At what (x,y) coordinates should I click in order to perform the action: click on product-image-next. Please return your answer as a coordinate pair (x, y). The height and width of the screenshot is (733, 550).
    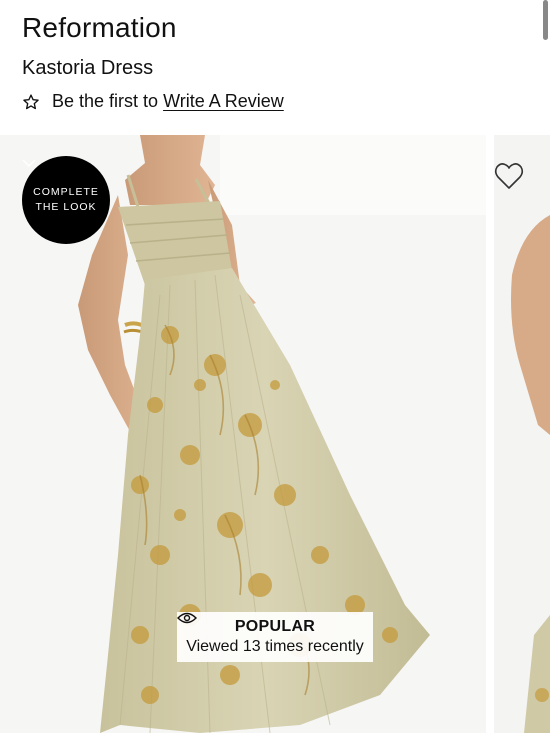
    Looking at the image, I should click on (522, 434).